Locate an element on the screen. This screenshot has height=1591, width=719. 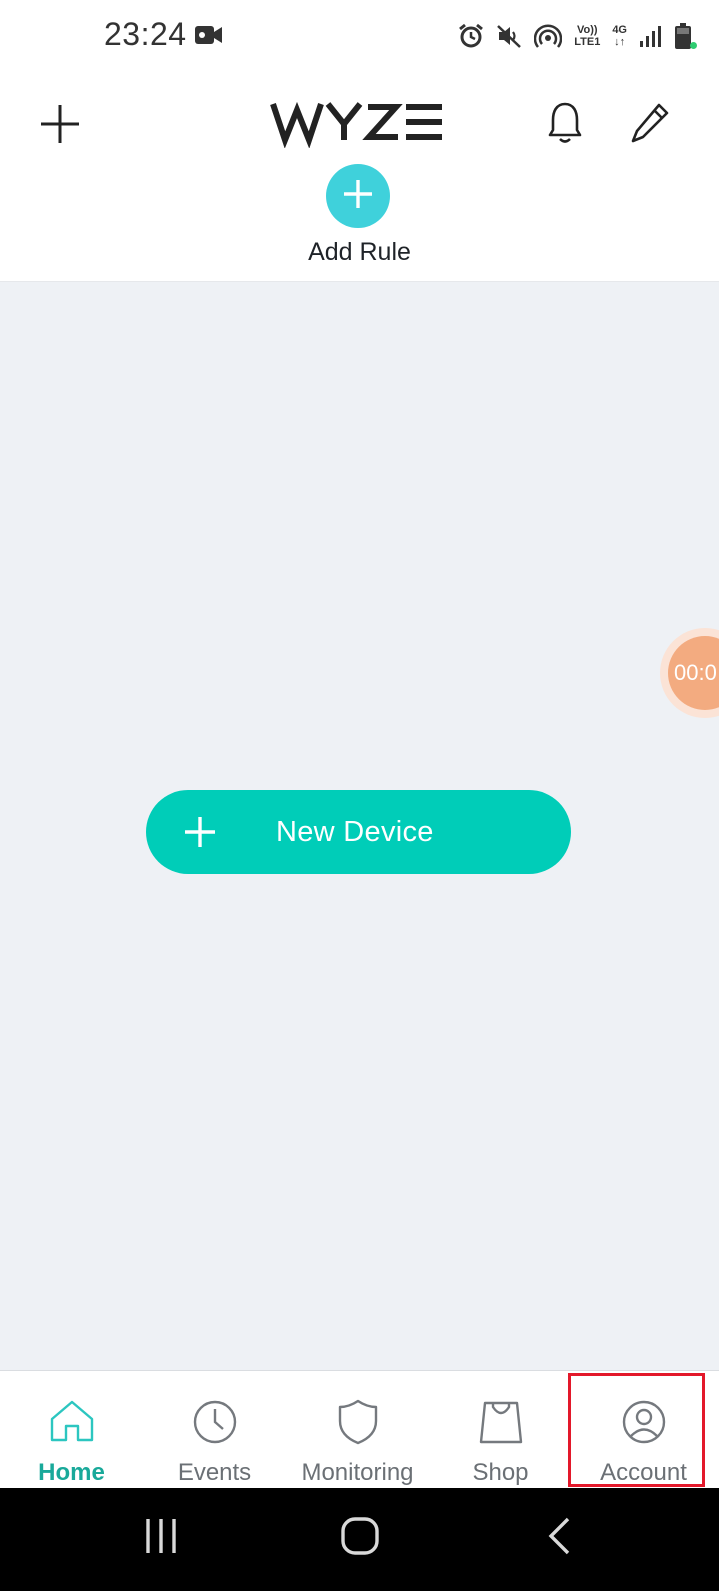
shield-icon is located at coordinates (358, 1424).